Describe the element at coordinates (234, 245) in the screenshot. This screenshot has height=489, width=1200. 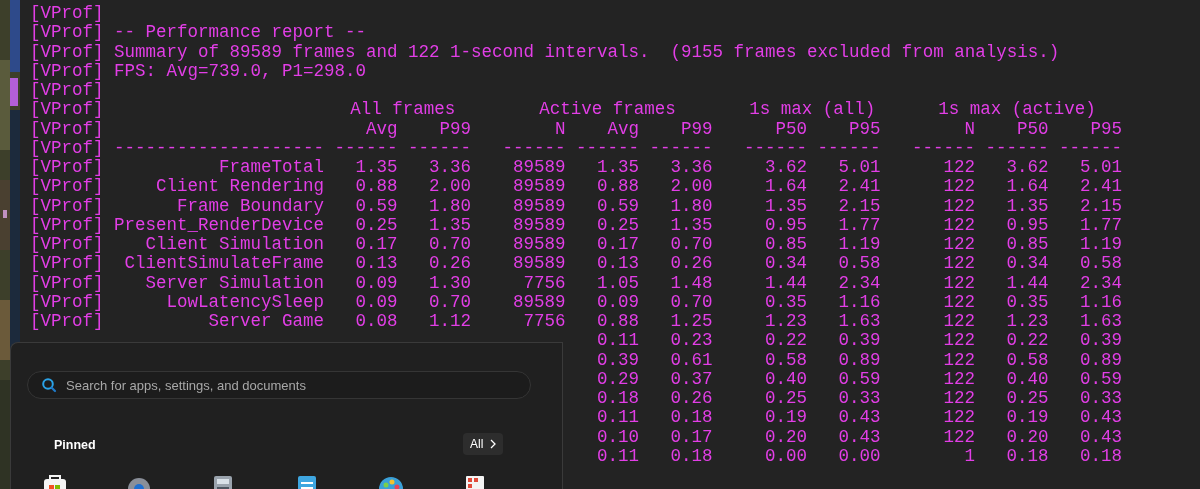
I see `row-label: Client Simulation` at that location.